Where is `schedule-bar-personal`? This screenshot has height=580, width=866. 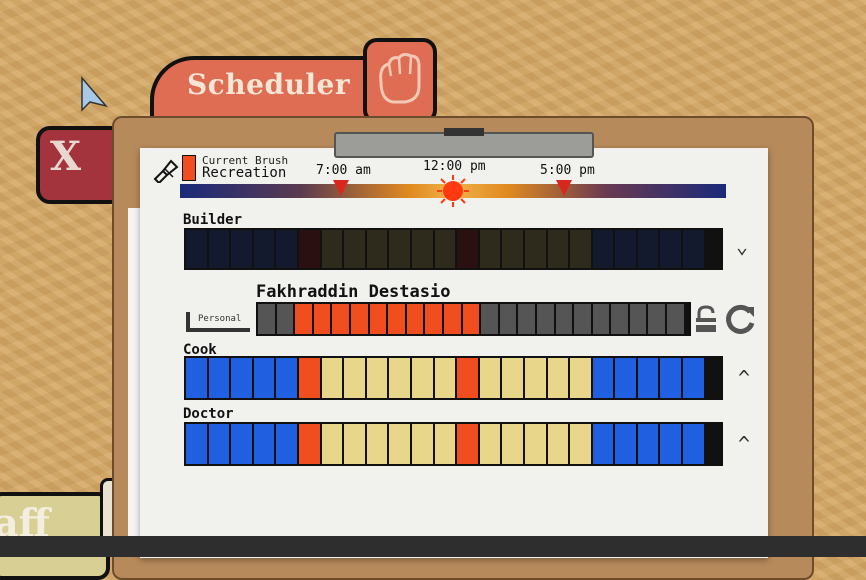
schedule-bar-personal is located at coordinates (473, 319).